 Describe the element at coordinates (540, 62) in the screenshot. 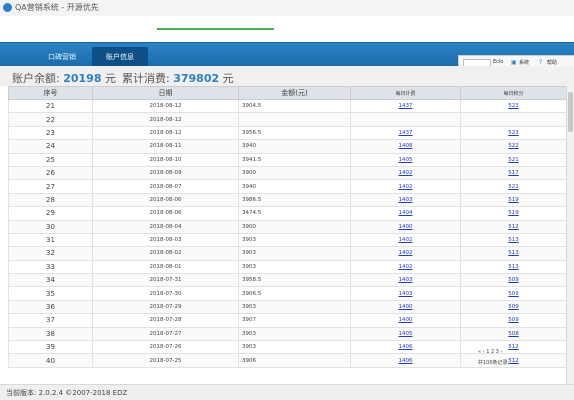

I see `help-icon: ?` at that location.